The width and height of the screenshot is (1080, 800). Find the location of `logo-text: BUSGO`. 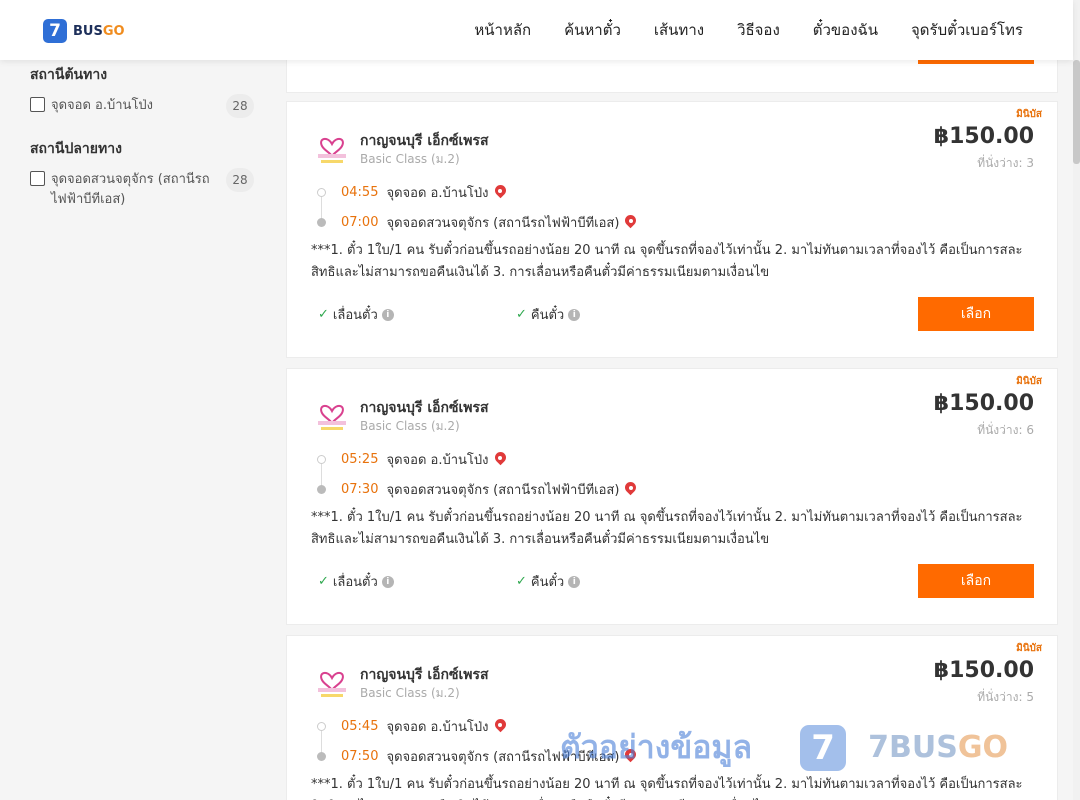

logo-text: BUSGO is located at coordinates (99, 31).